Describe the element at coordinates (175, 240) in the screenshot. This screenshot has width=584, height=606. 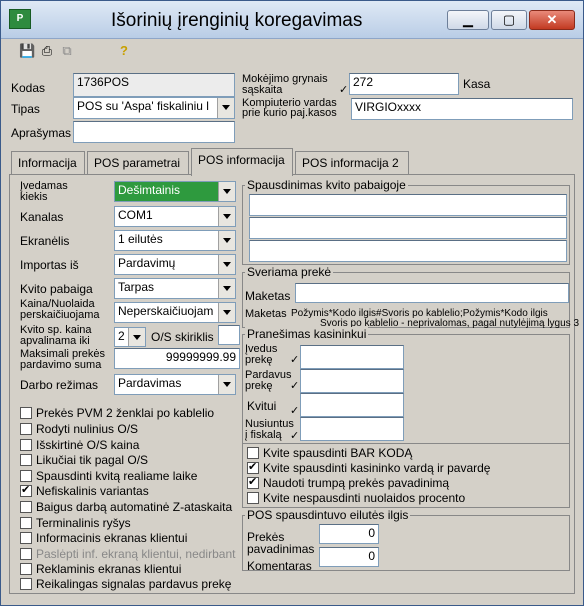
I see `ekranelis-select: 1 eilutės` at that location.